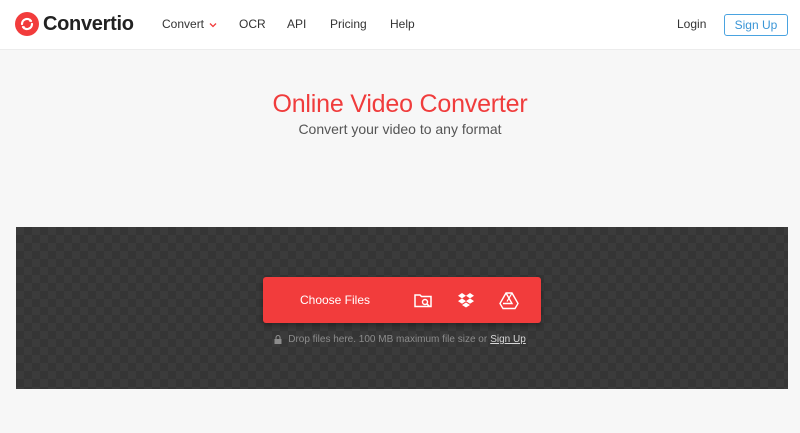 The height and width of the screenshot is (433, 800). I want to click on hint-signup-link: Sign Up, so click(508, 339).